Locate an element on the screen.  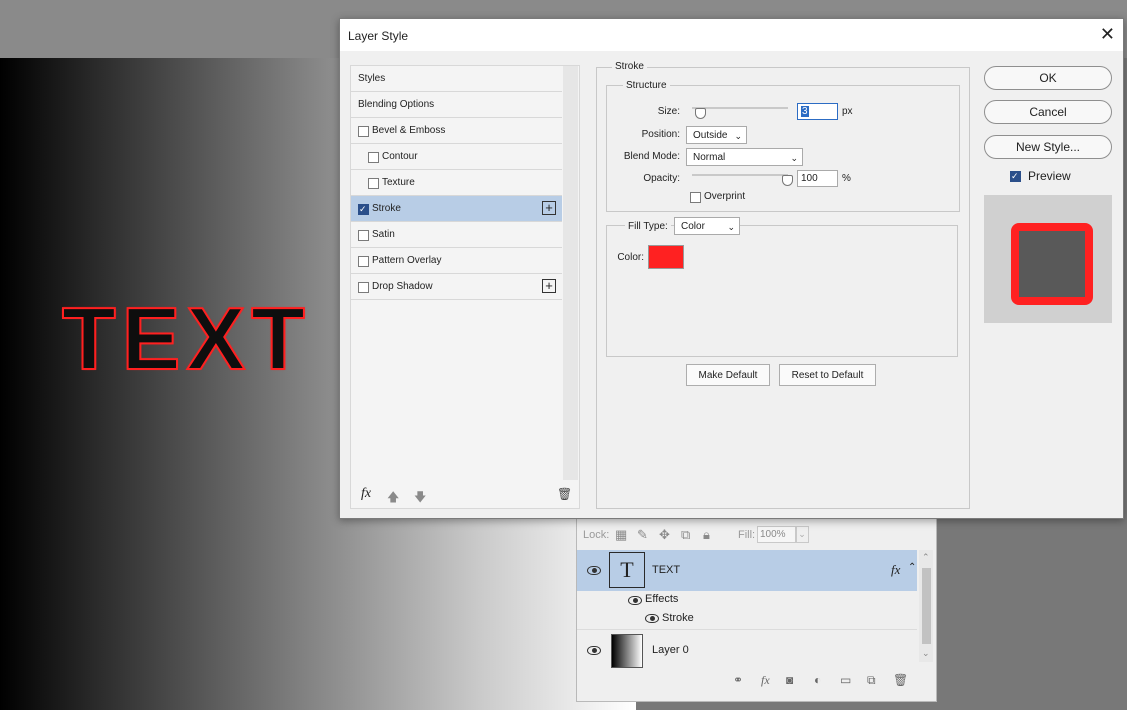
layer-row-text: T TEXT fx ⌃ is located at coordinates (747, 570).